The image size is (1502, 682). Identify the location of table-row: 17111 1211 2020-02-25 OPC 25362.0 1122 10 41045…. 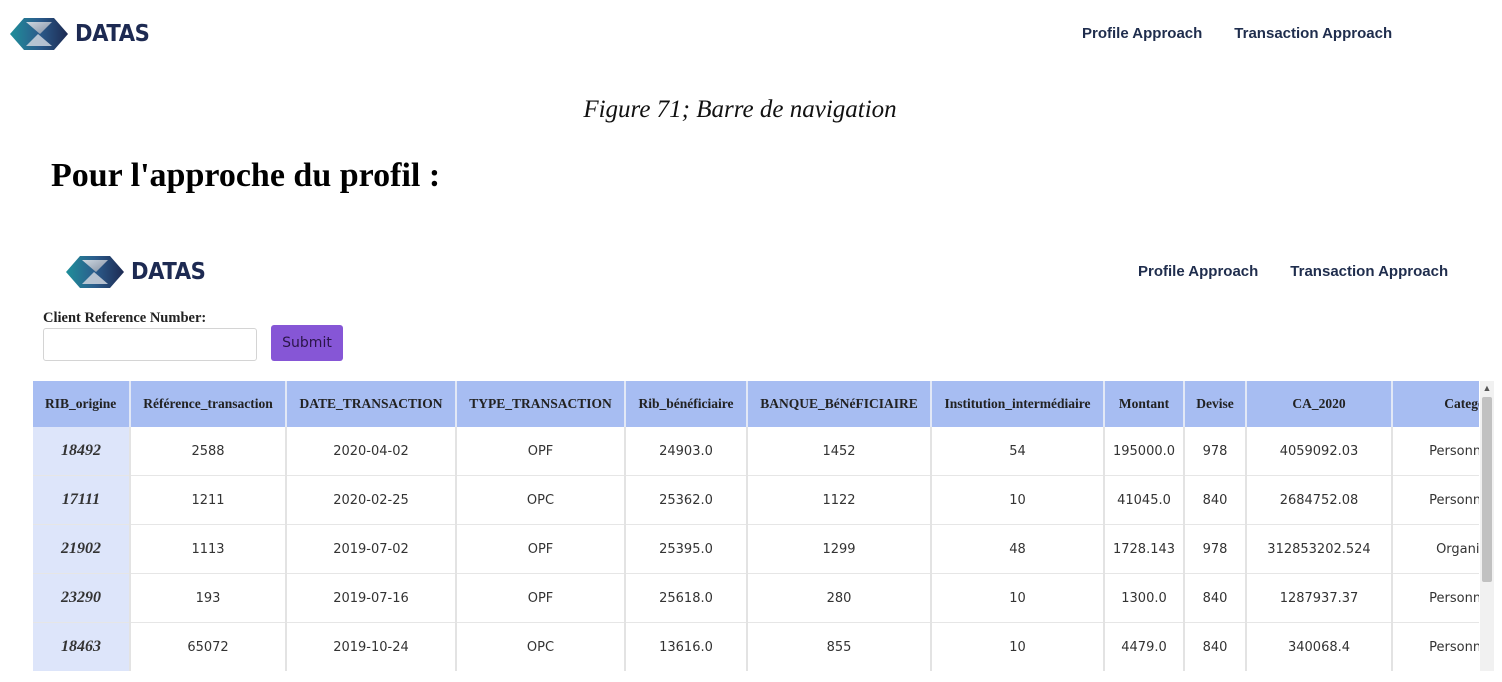
(756, 500).